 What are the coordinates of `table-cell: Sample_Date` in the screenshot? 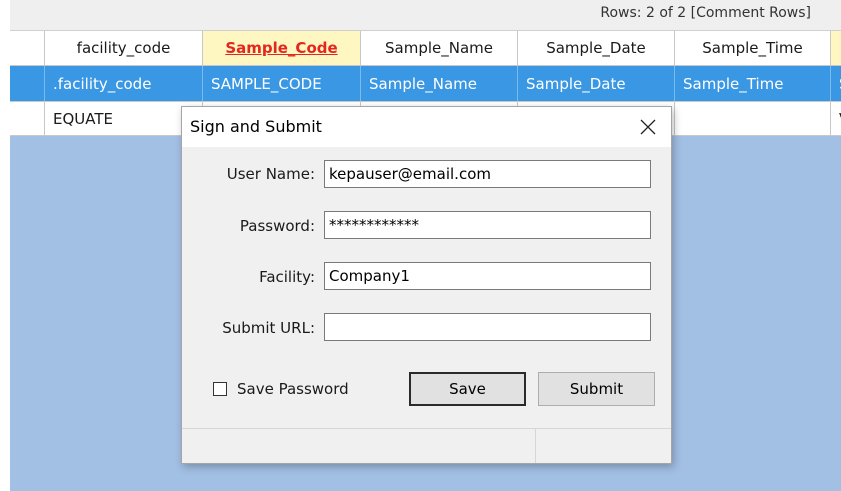 It's located at (596, 83).